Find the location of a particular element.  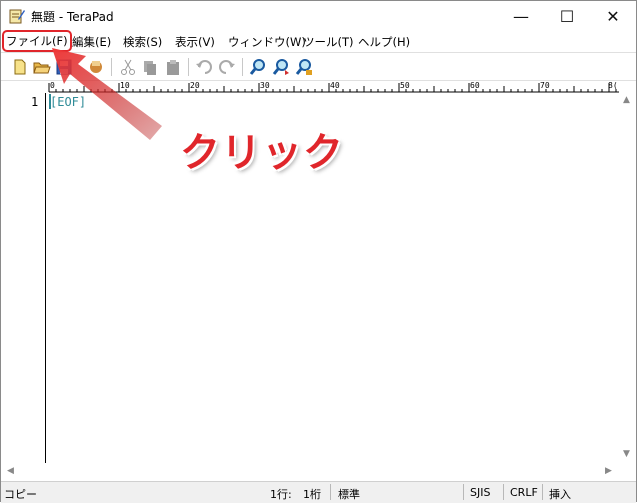

status-column: 1桁 is located at coordinates (312, 494).